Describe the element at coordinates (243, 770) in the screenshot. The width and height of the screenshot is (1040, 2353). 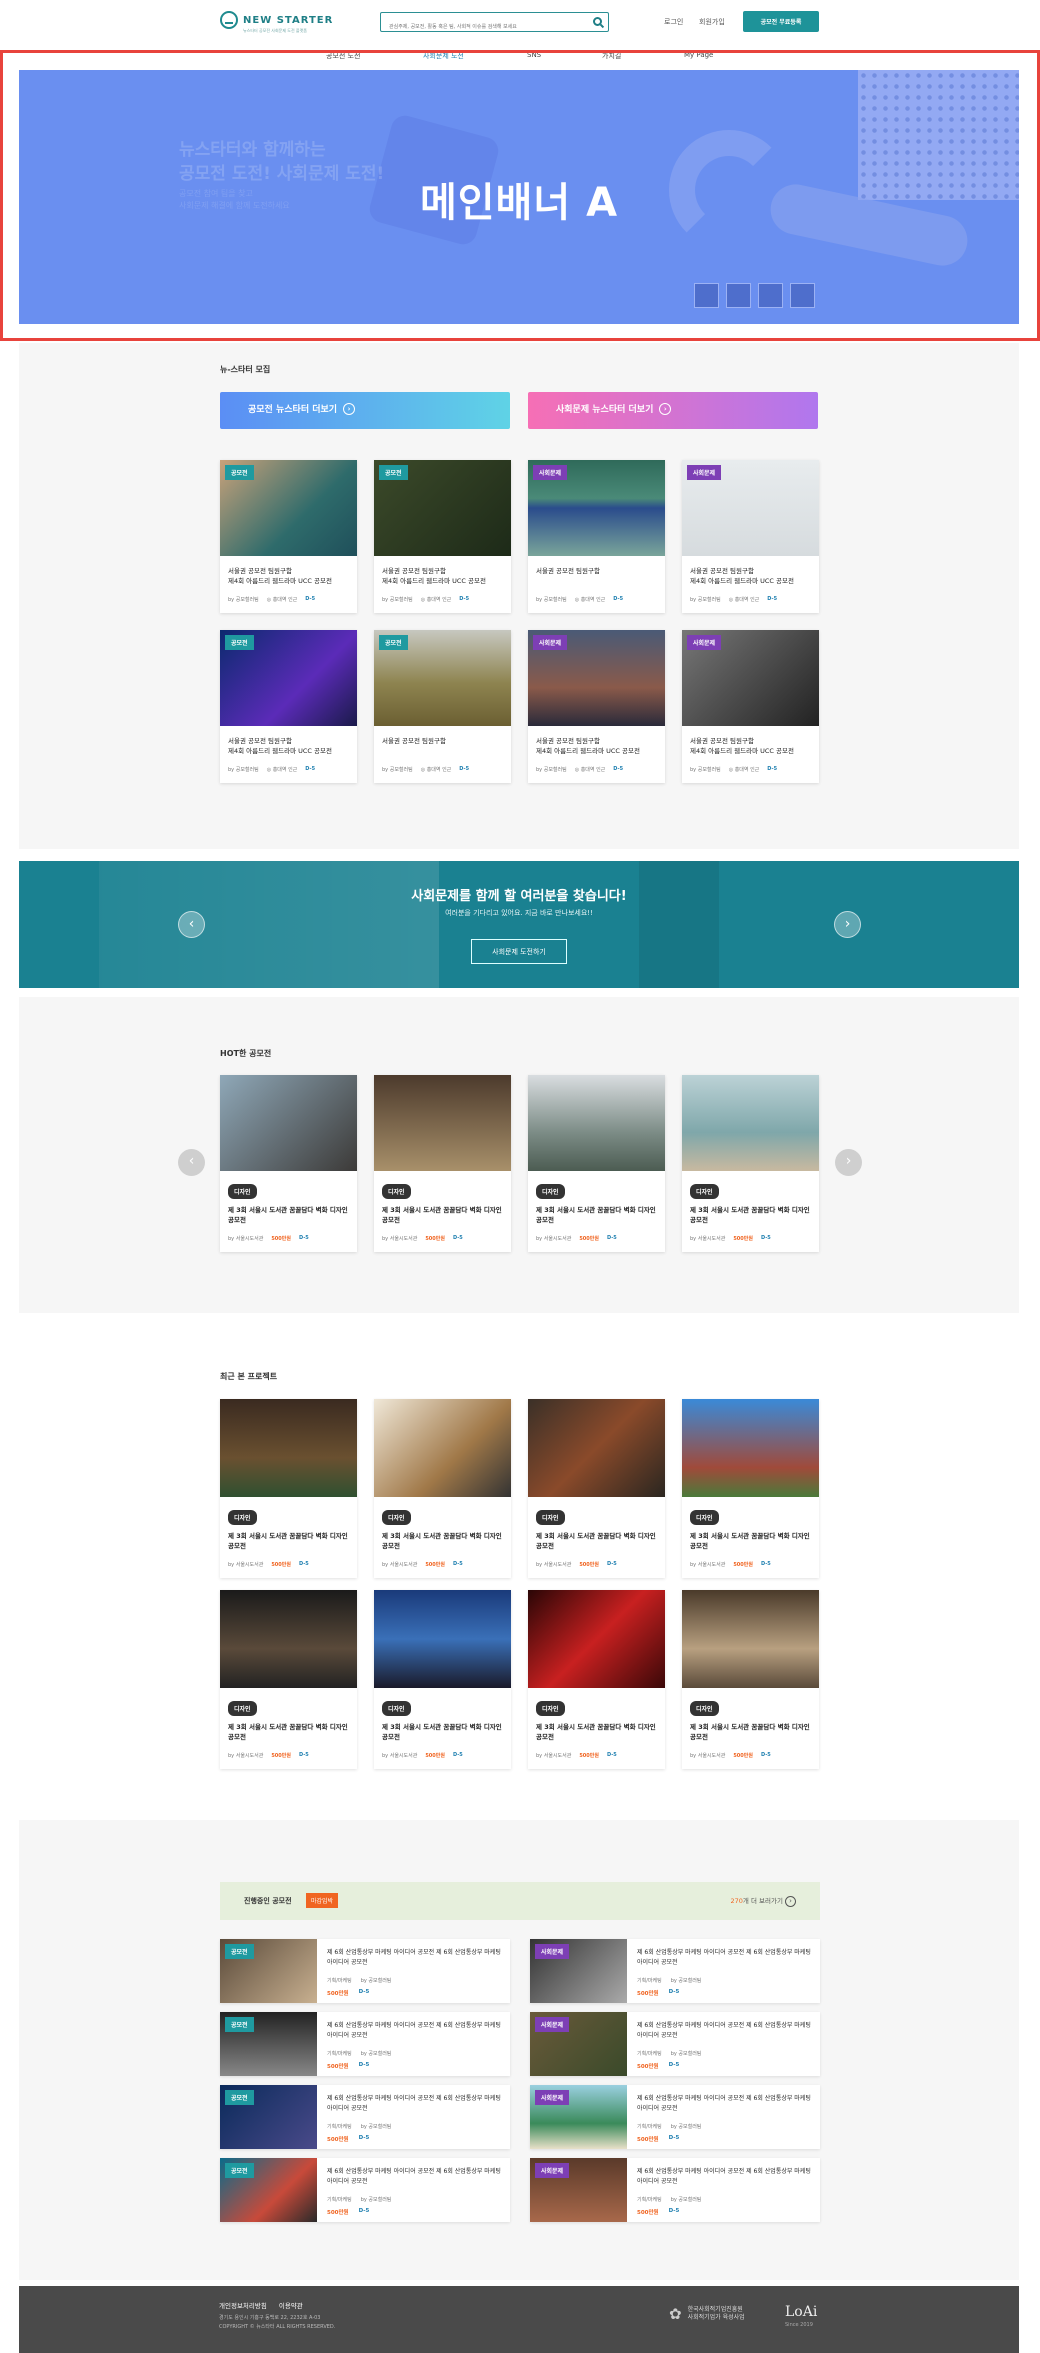
I see `card-author: by 공모철러팀` at that location.